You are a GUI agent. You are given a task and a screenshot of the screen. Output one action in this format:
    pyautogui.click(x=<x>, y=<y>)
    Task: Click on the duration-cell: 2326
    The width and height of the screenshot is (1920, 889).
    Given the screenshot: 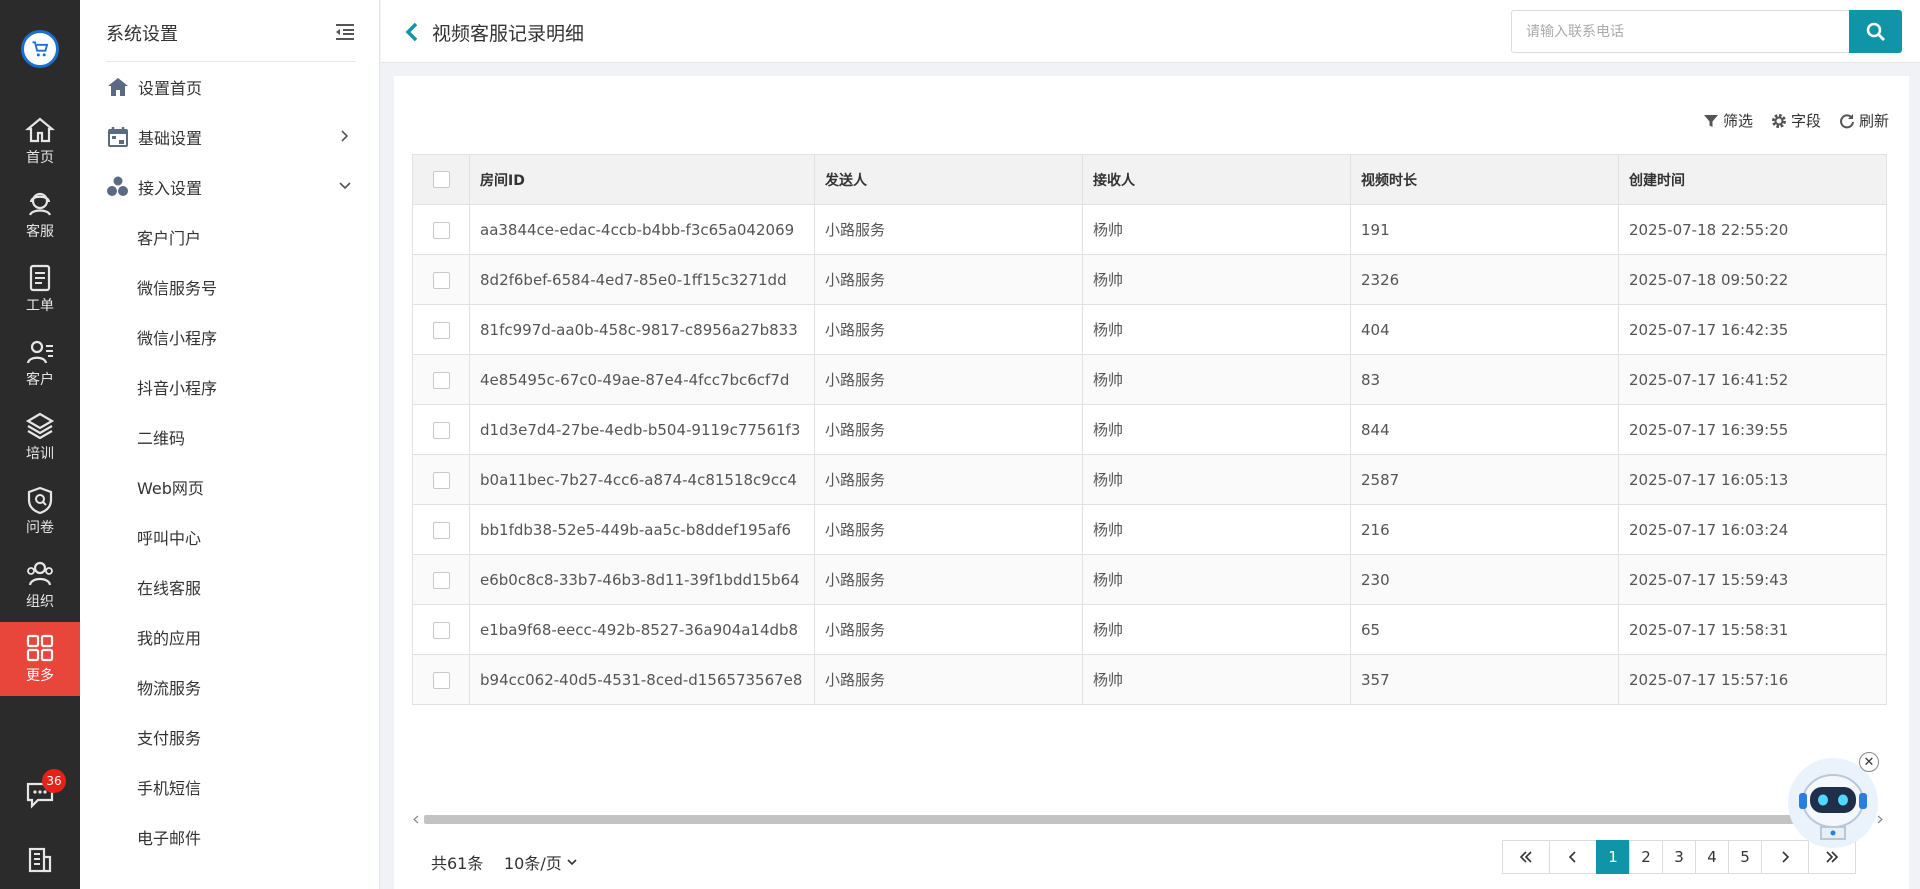 What is the action you would take?
    pyautogui.click(x=1484, y=279)
    